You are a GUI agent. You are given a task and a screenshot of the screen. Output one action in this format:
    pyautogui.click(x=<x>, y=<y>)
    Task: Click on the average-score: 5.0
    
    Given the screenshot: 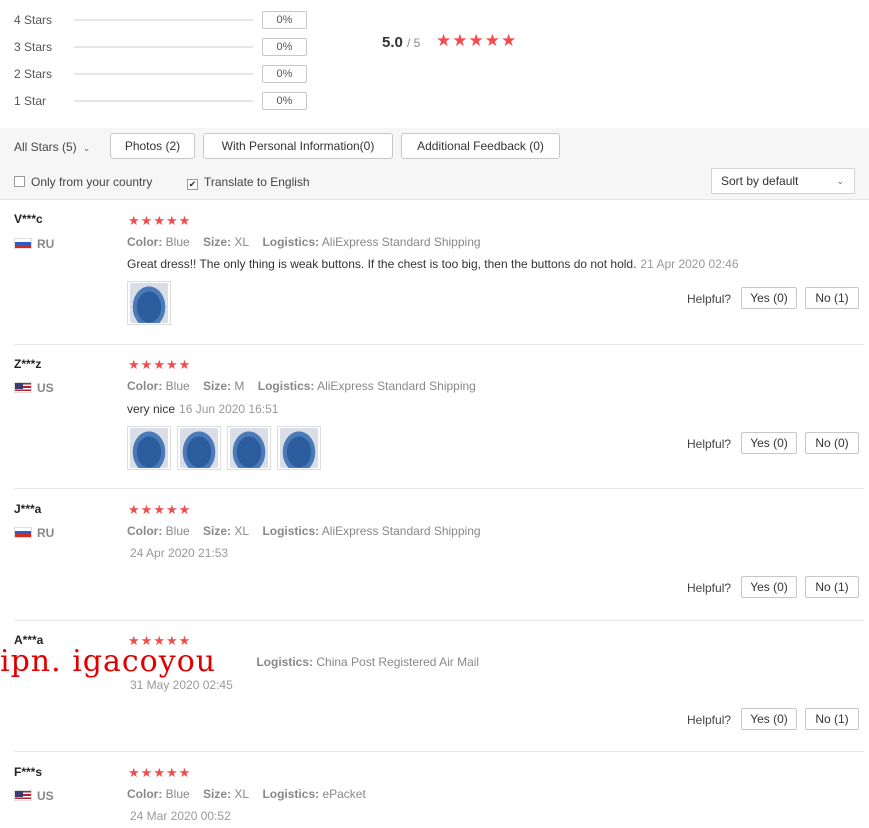 What is the action you would take?
    pyautogui.click(x=392, y=42)
    